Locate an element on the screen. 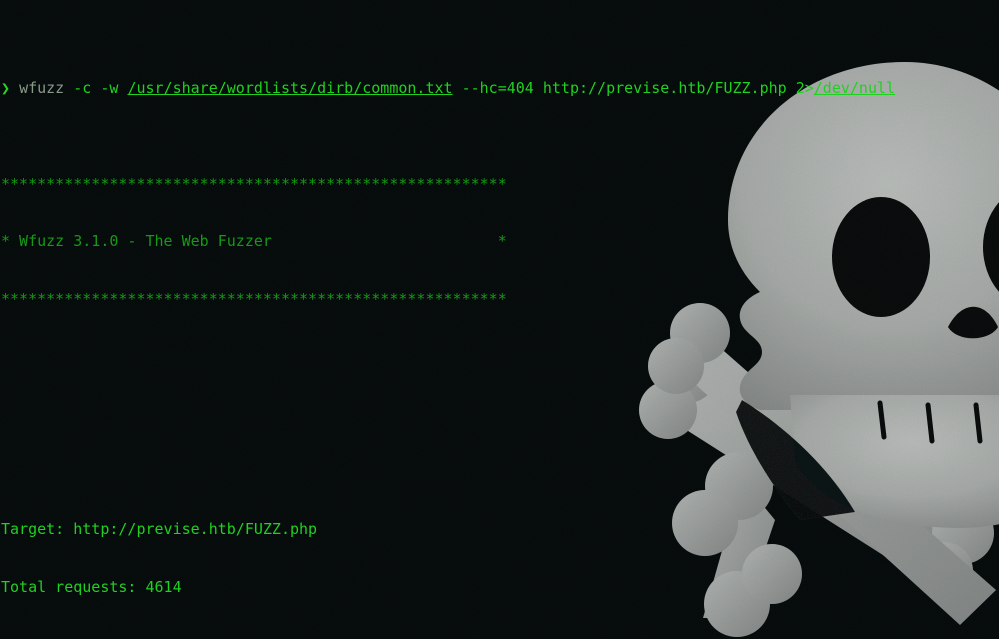  banner-title: * Wfuzz 3.1.0 - The Web Fuzzer * is located at coordinates (254, 241).